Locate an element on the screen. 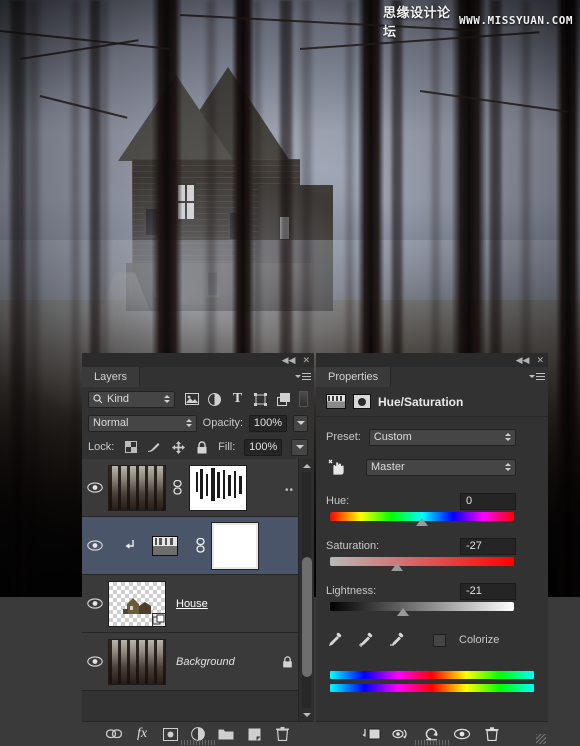 This screenshot has height=746, width=580. preset-row: Preset: Custom is located at coordinates (432, 437).